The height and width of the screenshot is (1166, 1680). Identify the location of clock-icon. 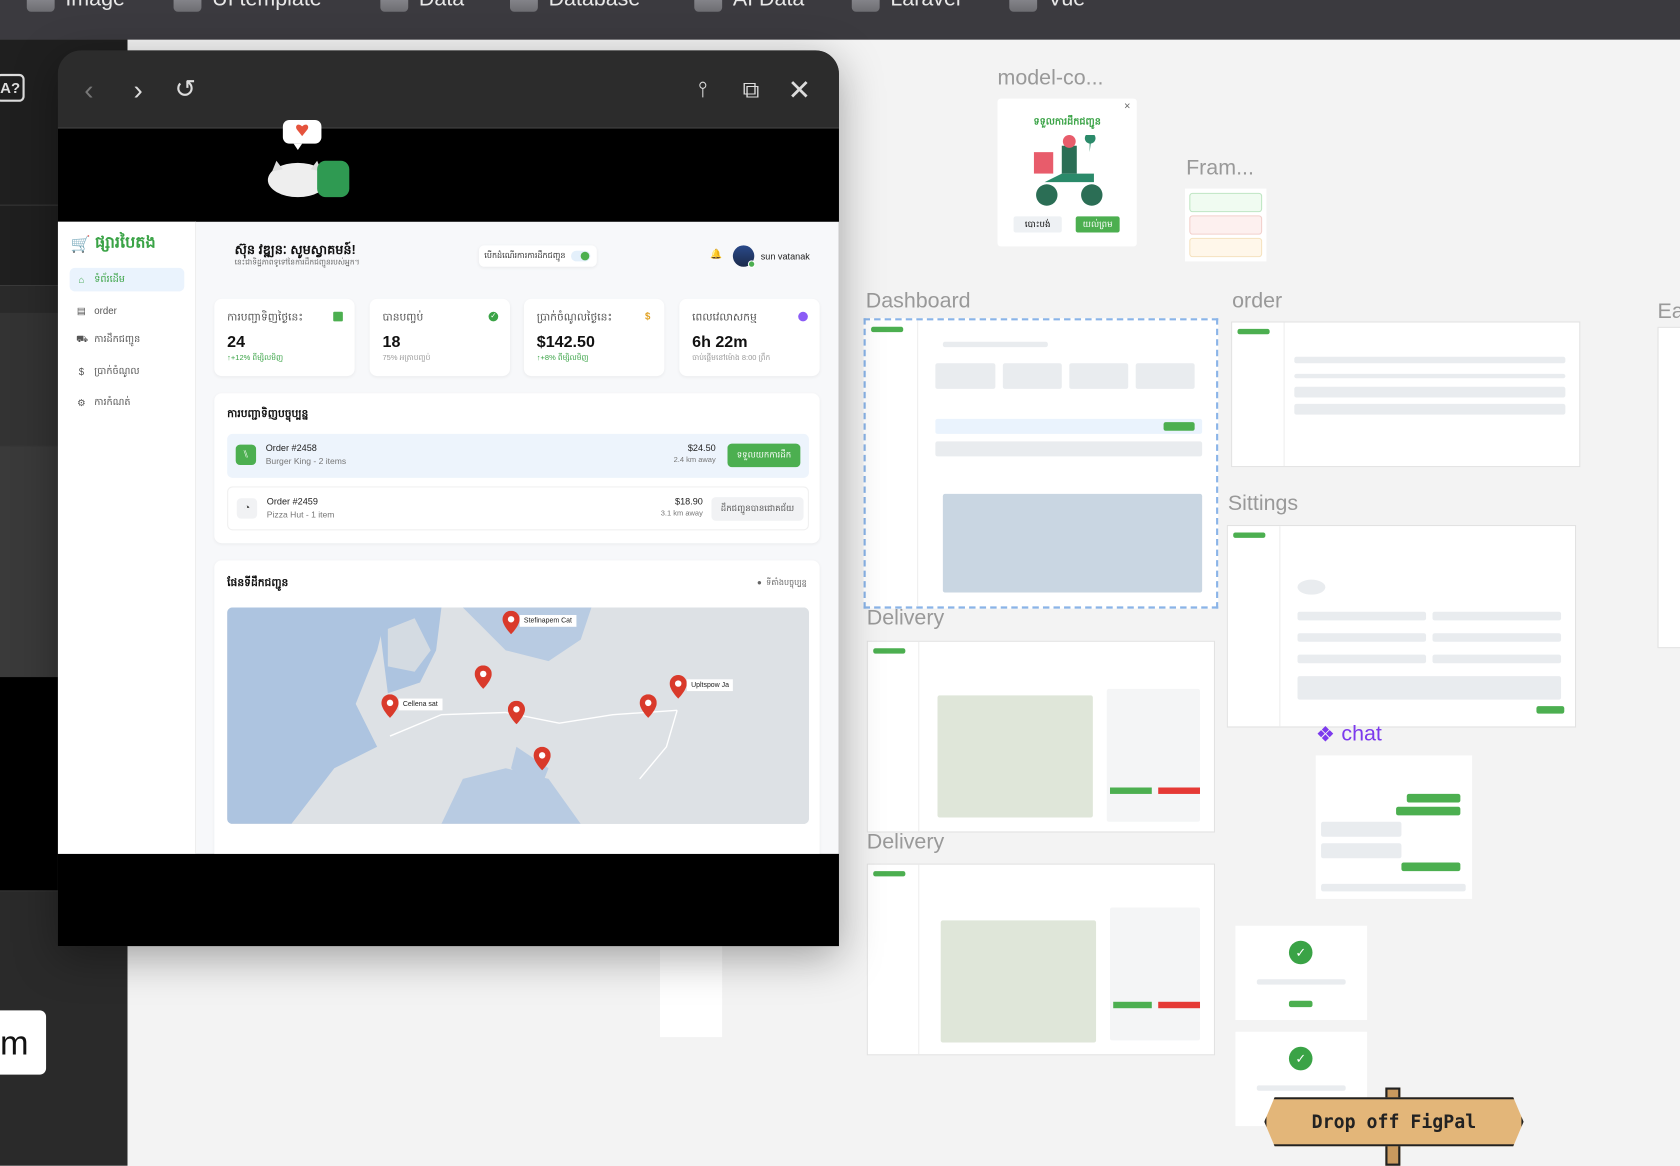
(803, 316).